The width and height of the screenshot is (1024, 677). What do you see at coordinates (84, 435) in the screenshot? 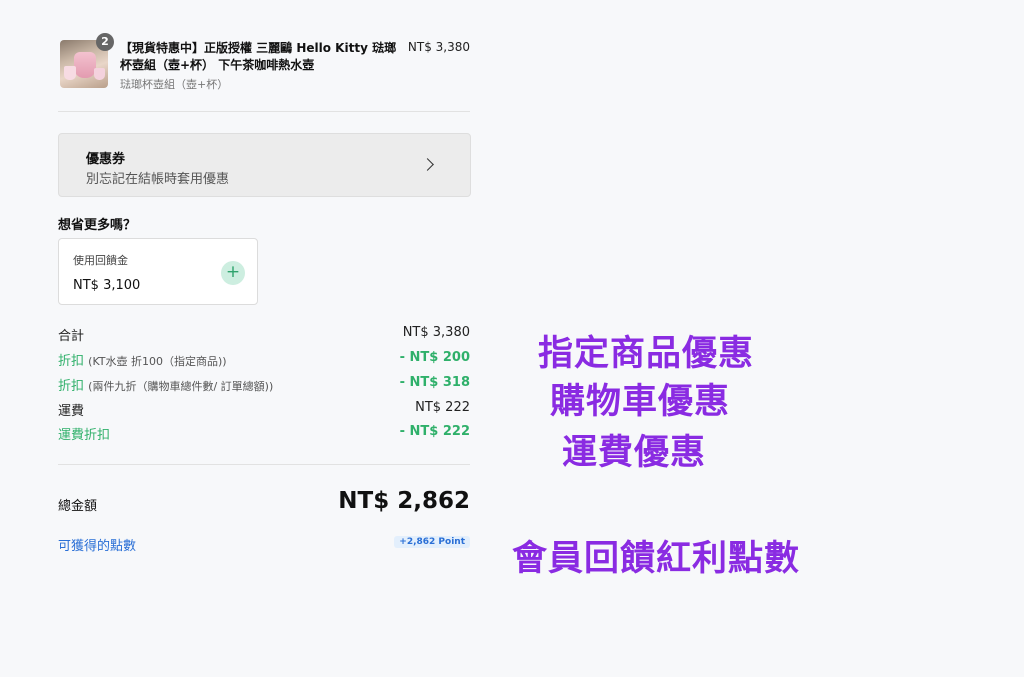
I see `shipping-discount-label: 運費折扣` at bounding box center [84, 435].